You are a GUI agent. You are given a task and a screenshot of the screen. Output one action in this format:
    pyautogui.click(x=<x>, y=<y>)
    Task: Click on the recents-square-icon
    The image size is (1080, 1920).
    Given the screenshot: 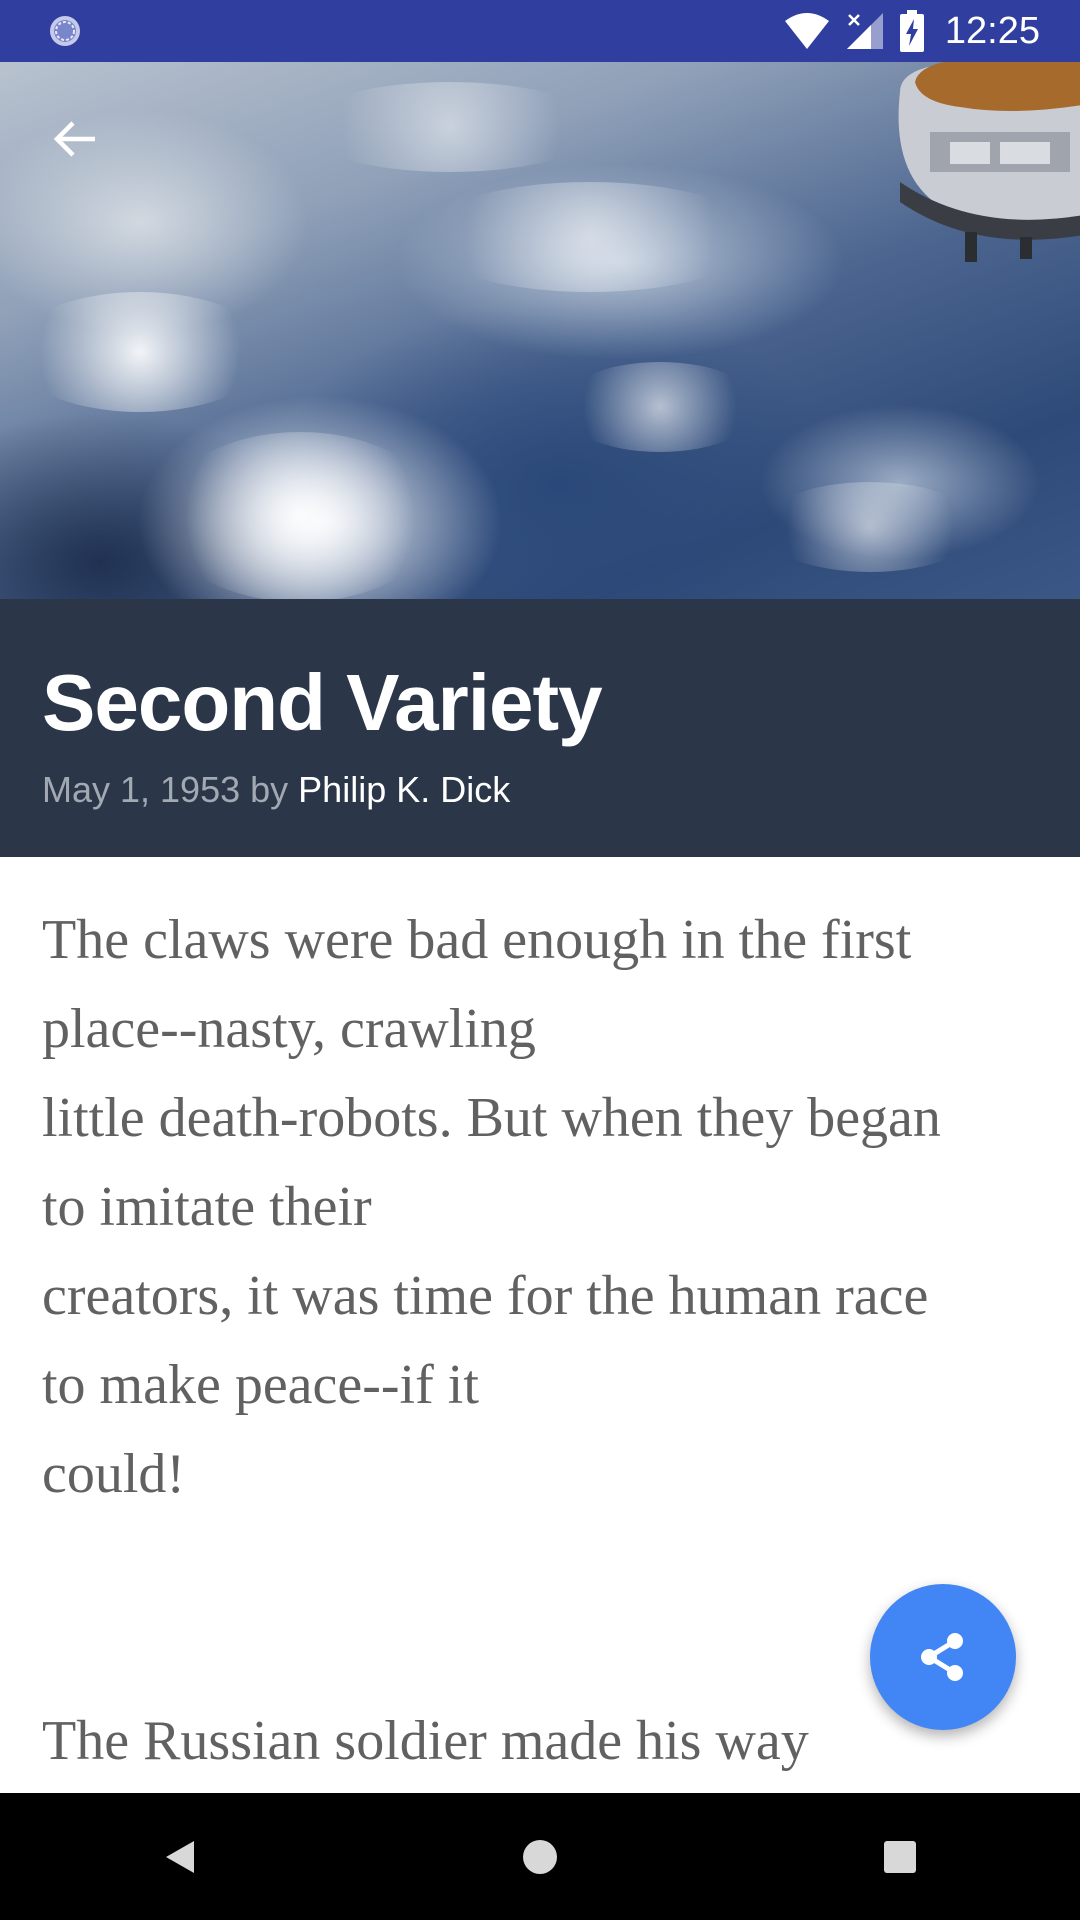 What is the action you would take?
    pyautogui.click(x=900, y=1856)
    